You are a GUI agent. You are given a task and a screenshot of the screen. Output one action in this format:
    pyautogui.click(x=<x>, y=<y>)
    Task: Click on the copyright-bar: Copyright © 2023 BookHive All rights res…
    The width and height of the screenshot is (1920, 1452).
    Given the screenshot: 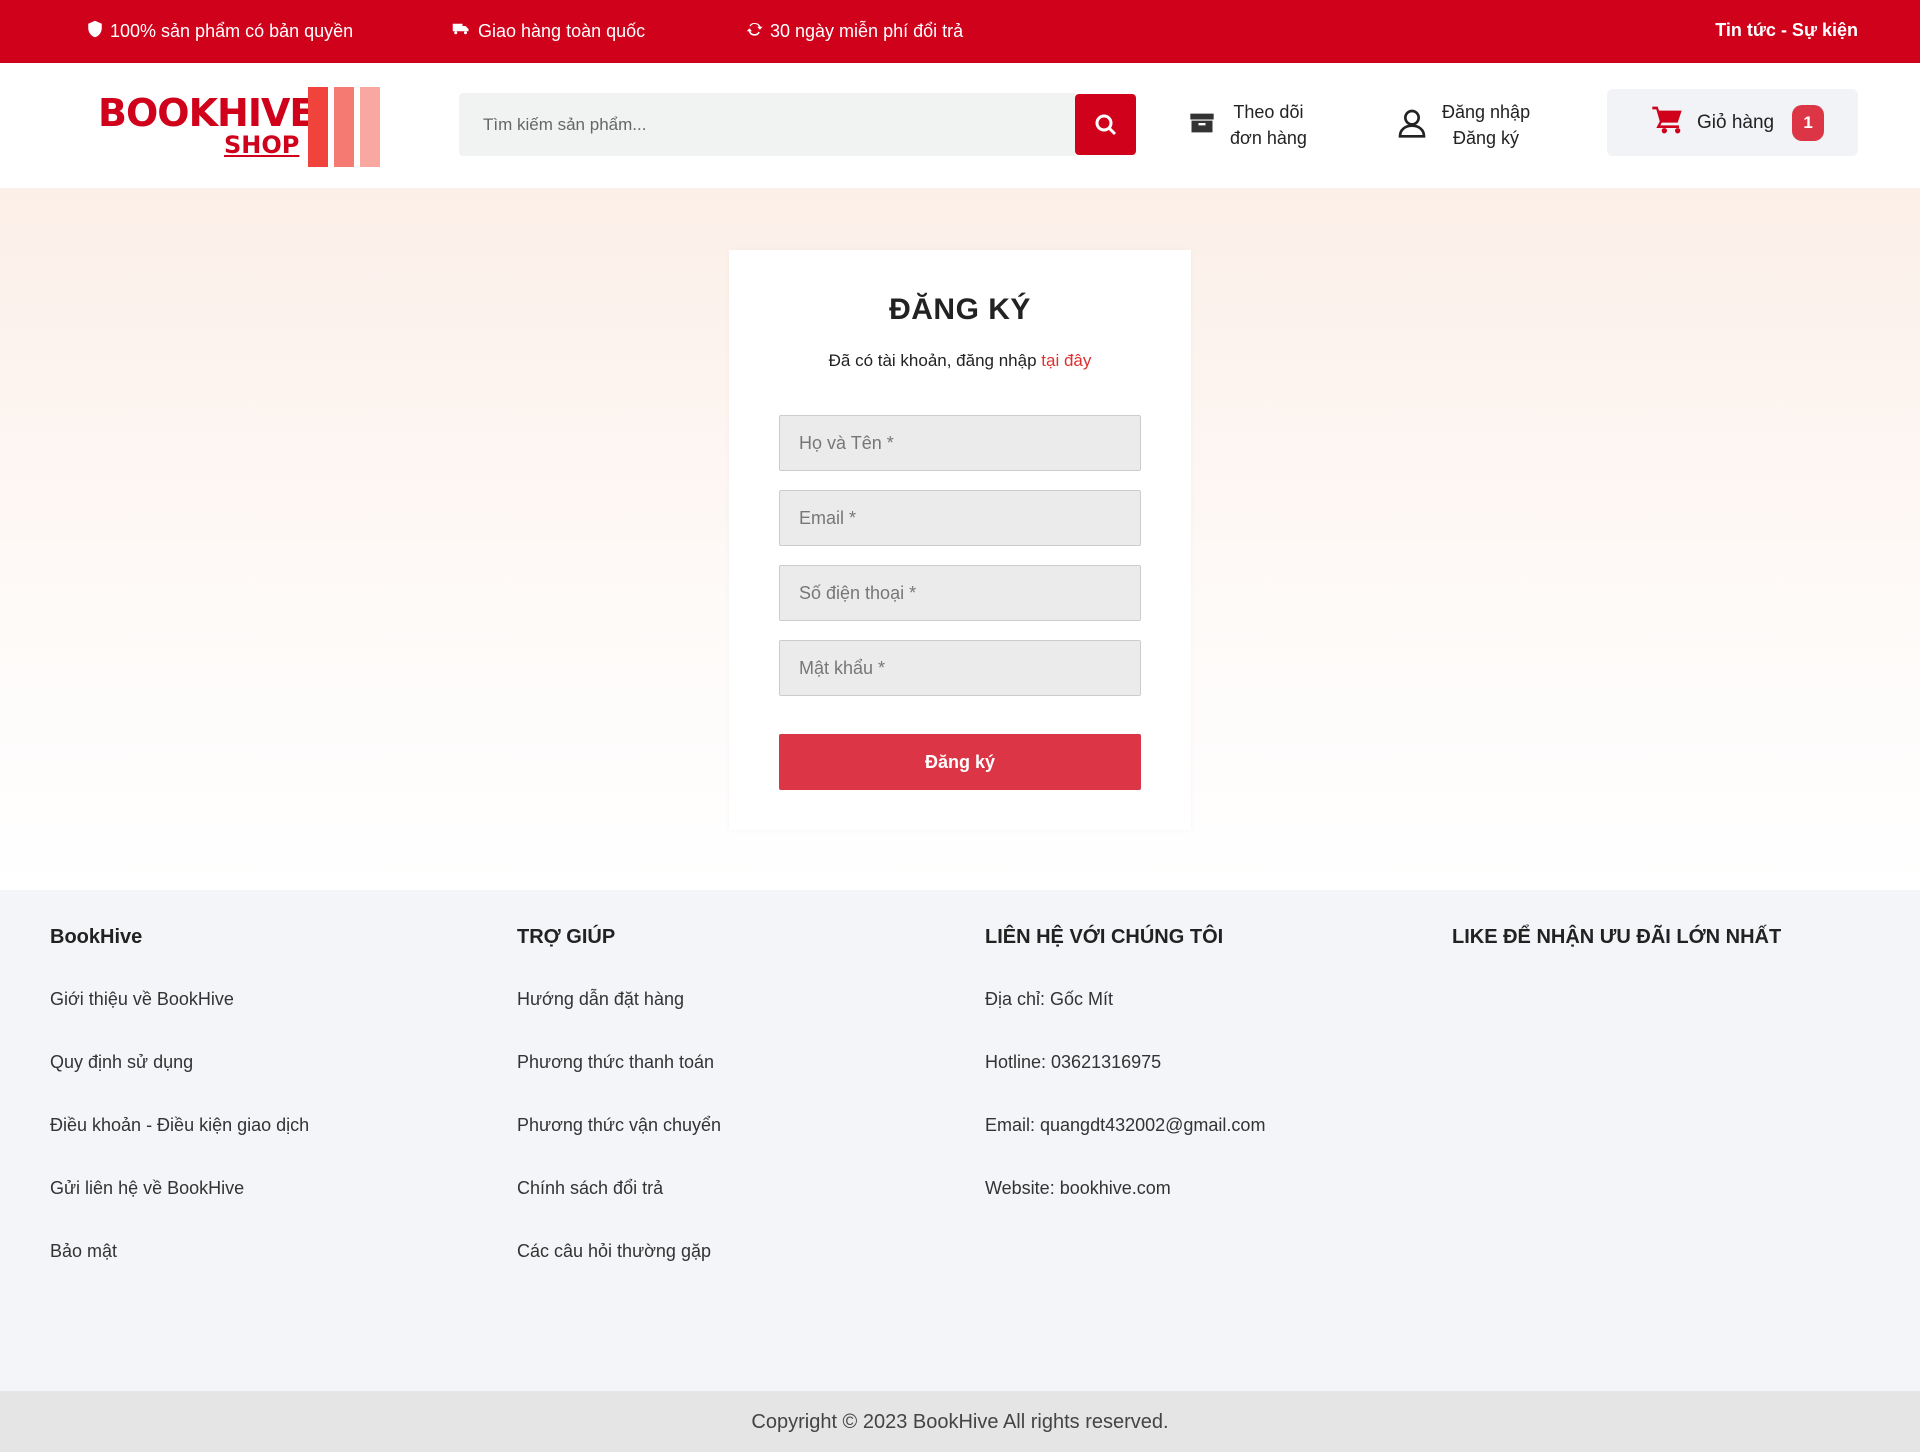 What is the action you would take?
    pyautogui.click(x=960, y=1421)
    